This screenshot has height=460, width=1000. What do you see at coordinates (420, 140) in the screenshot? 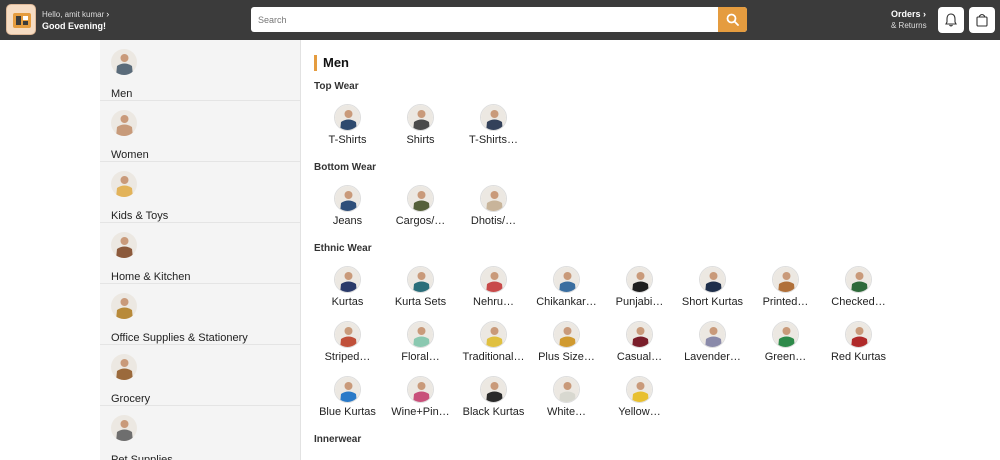
I see `subcategory-label: Shirts` at bounding box center [420, 140].